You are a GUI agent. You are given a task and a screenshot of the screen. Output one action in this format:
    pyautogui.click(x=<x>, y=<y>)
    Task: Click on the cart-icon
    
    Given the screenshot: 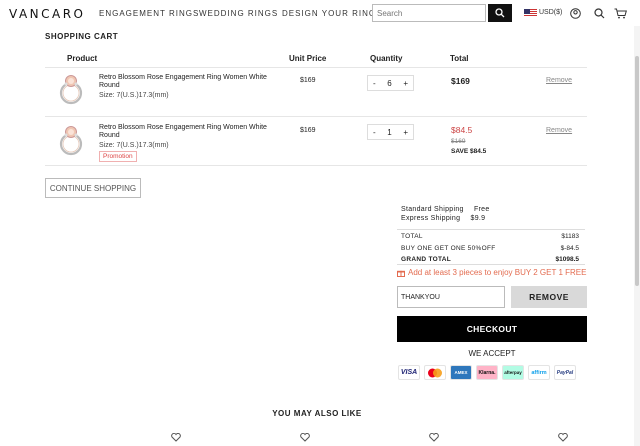 What is the action you would take?
    pyautogui.click(x=620, y=13)
    